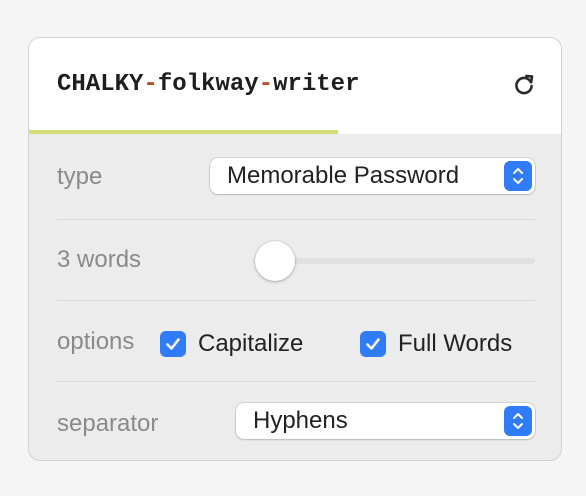 The width and height of the screenshot is (586, 496). I want to click on password-word-1: CHALKY, so click(100, 84).